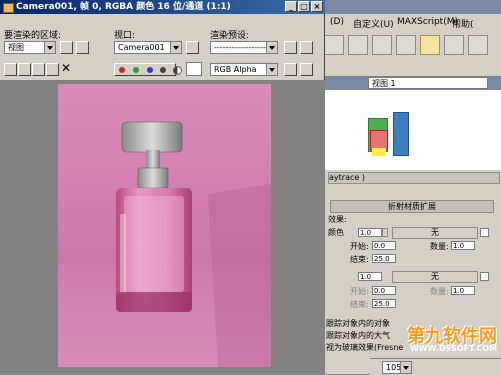  What do you see at coordinates (290, 69) in the screenshot?
I see `display-toggle-icon` at bounding box center [290, 69].